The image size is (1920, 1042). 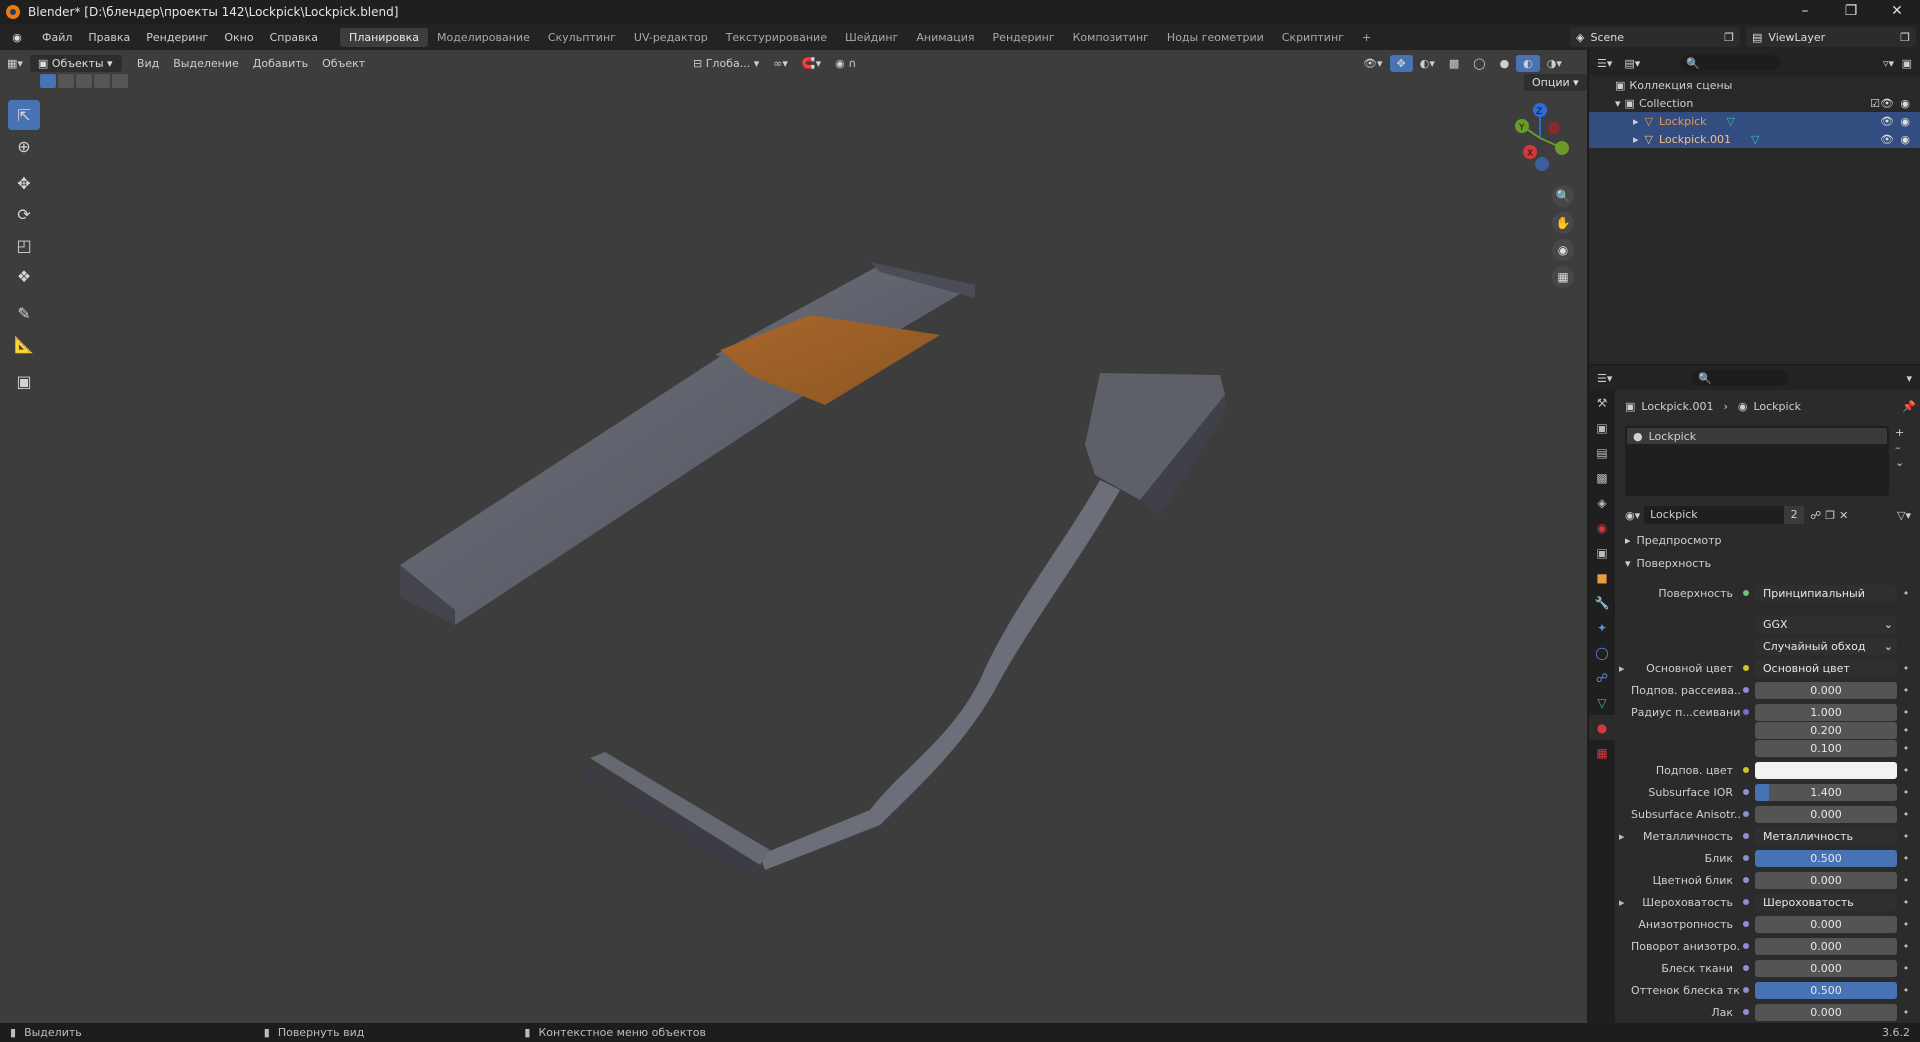 What do you see at coordinates (1826, 712) in the screenshot?
I see `number-field: 1.000` at bounding box center [1826, 712].